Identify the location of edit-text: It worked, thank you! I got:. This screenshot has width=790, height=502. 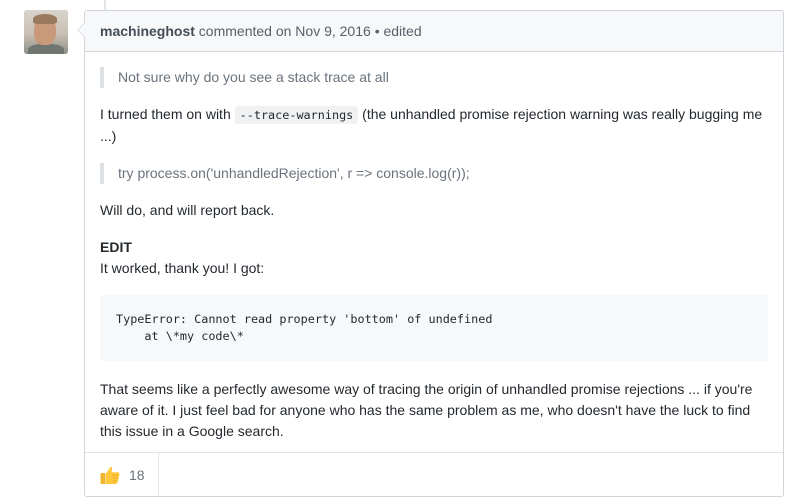
(182, 268).